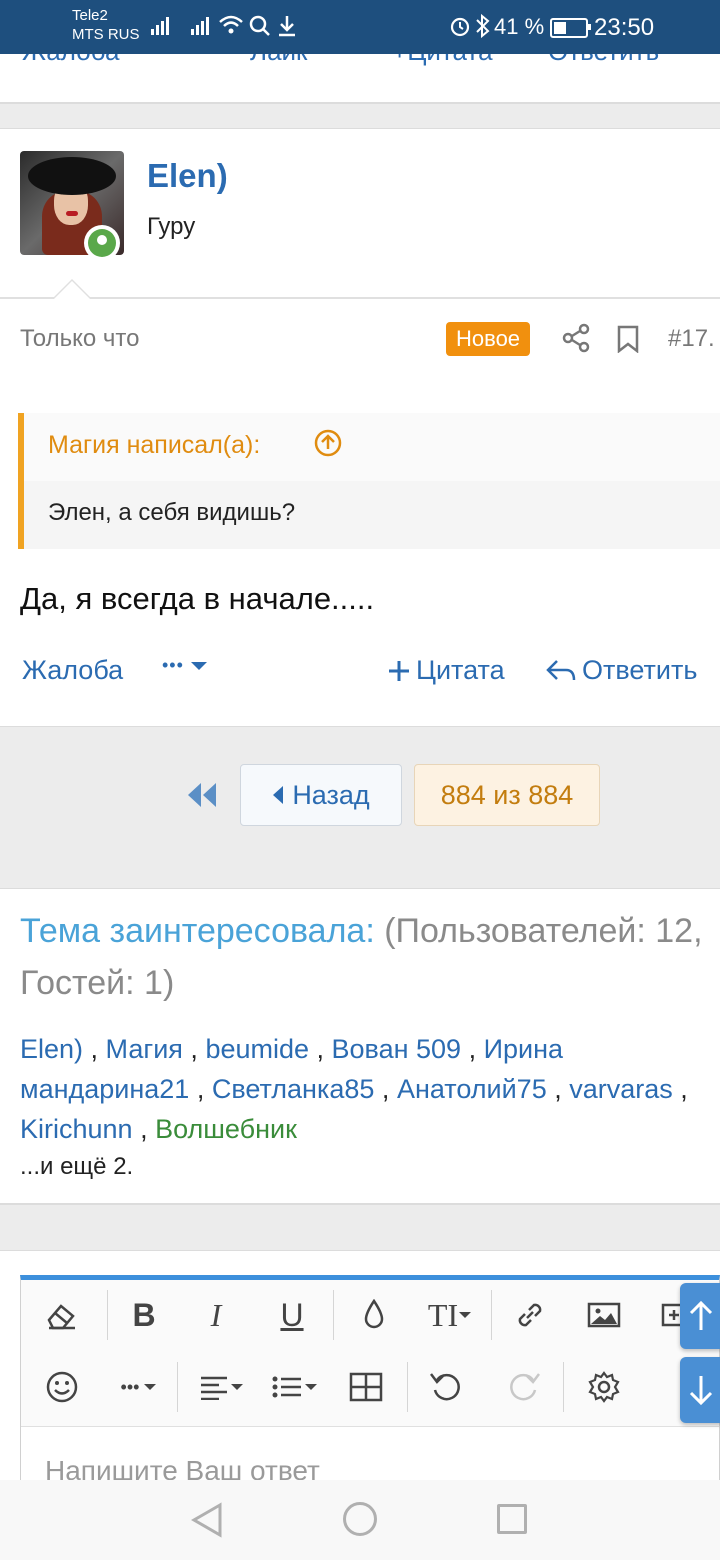 Image resolution: width=720 pixels, height=1560 pixels. What do you see at coordinates (399, 670) in the screenshot?
I see `plus-icon` at bounding box center [399, 670].